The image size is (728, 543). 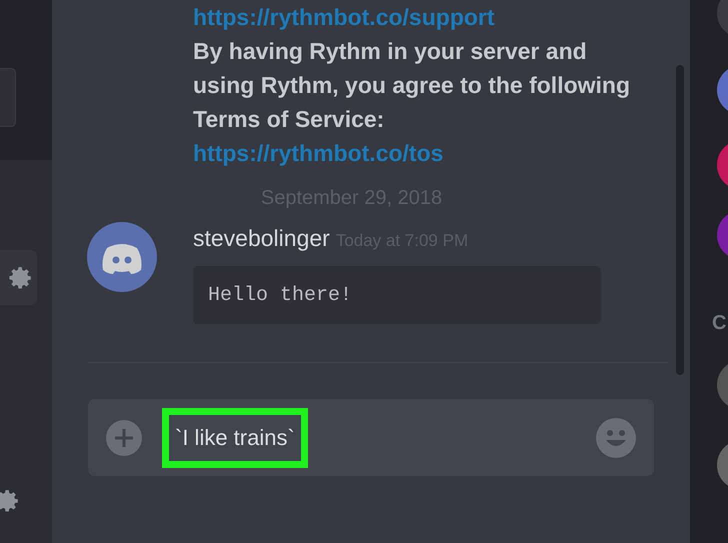 I want to click on settings-button, so click(x=18, y=277).